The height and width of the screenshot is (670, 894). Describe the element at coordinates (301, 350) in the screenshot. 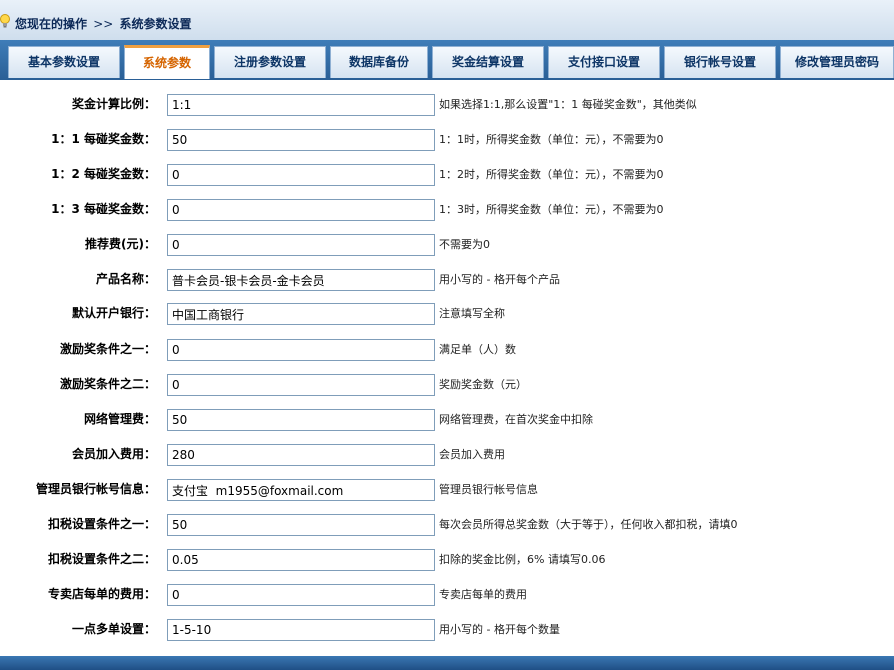

I see `incentive-cond-1-input` at that location.